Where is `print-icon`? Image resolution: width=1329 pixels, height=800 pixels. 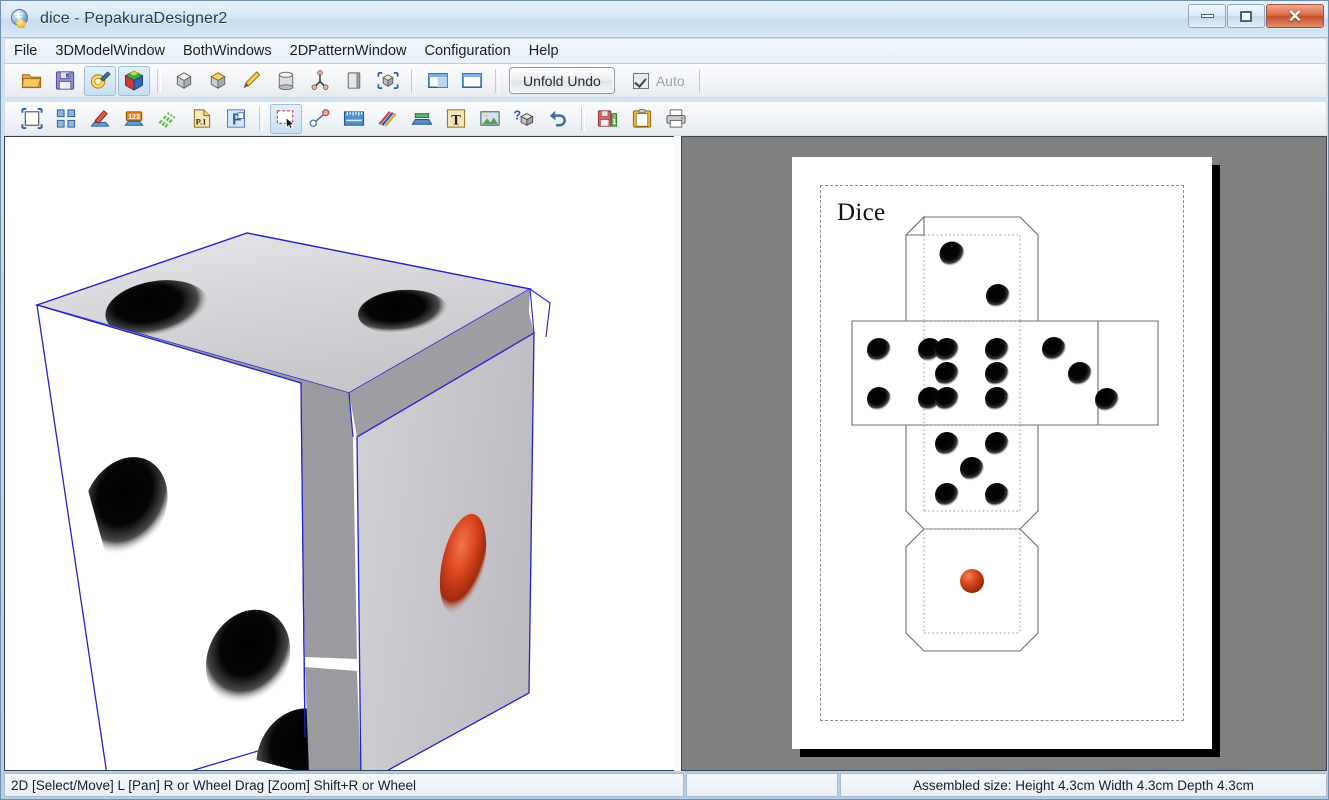 print-icon is located at coordinates (676, 119).